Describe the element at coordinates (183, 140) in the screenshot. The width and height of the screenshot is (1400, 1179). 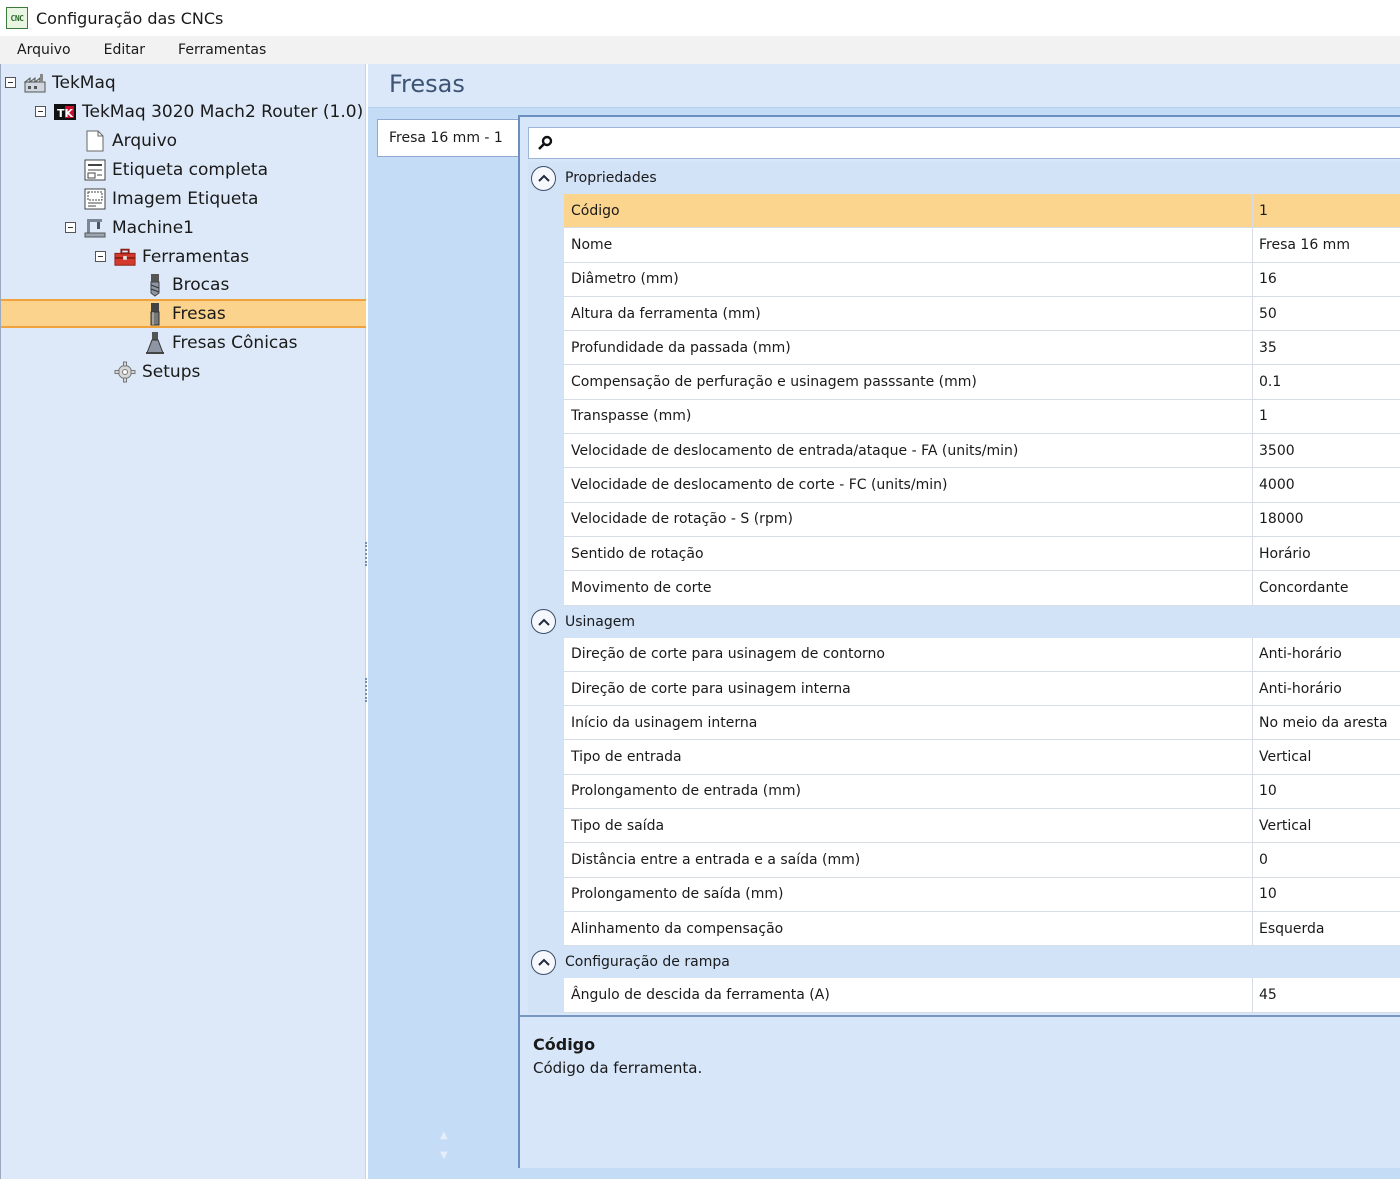
I see `tree-item-arquivo: Arquivo` at that location.